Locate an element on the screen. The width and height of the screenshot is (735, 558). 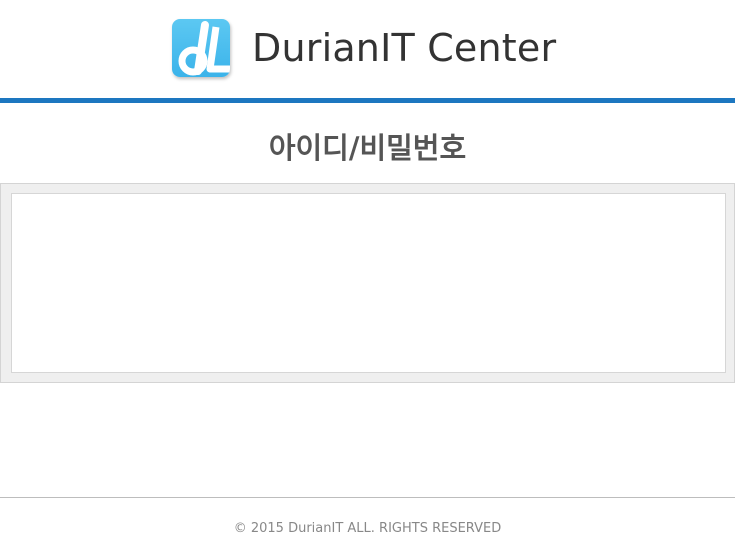
footer-divider is located at coordinates (367, 497).